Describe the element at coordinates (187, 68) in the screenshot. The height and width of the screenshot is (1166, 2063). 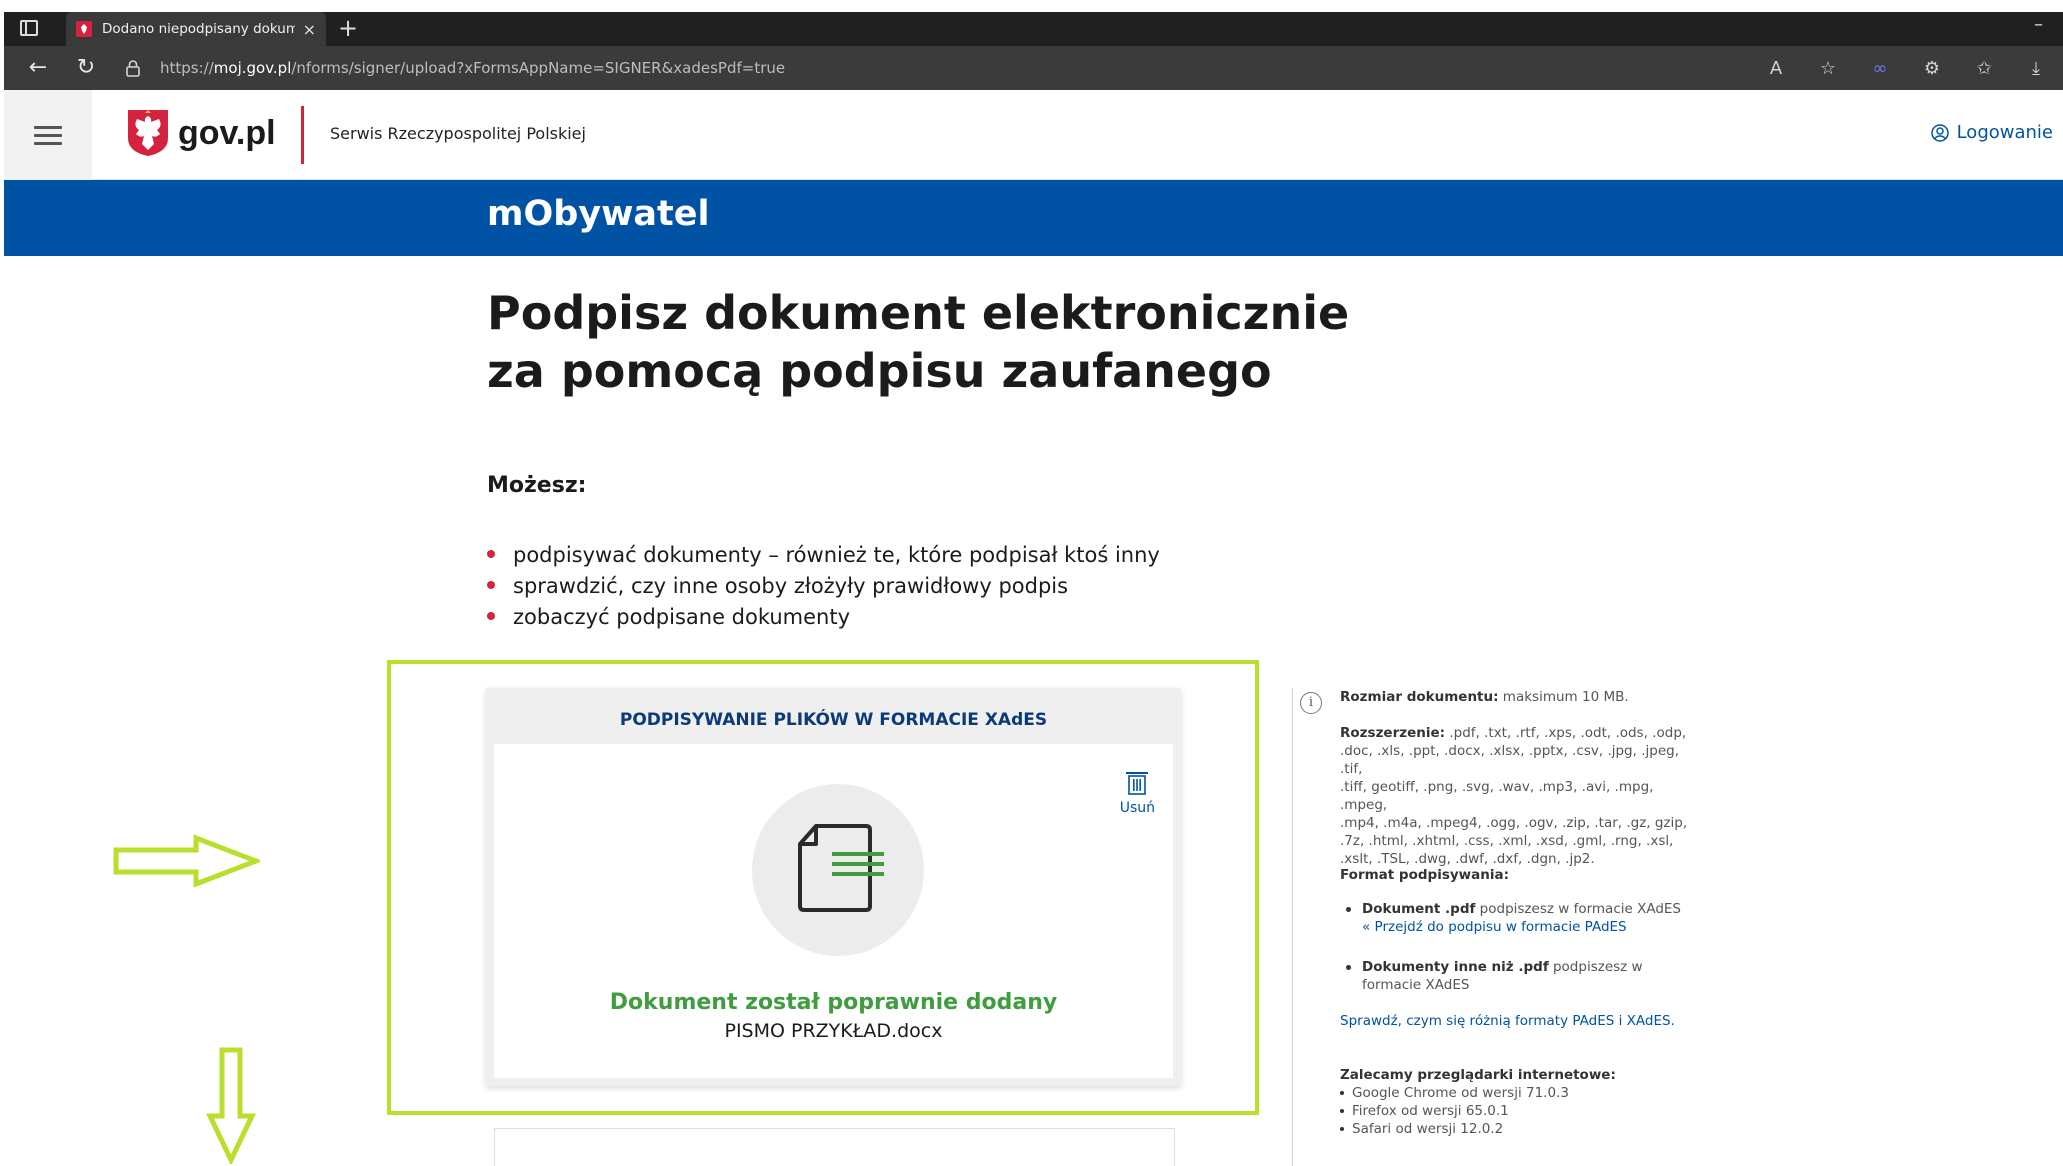
I see `url-prefix: https://` at that location.